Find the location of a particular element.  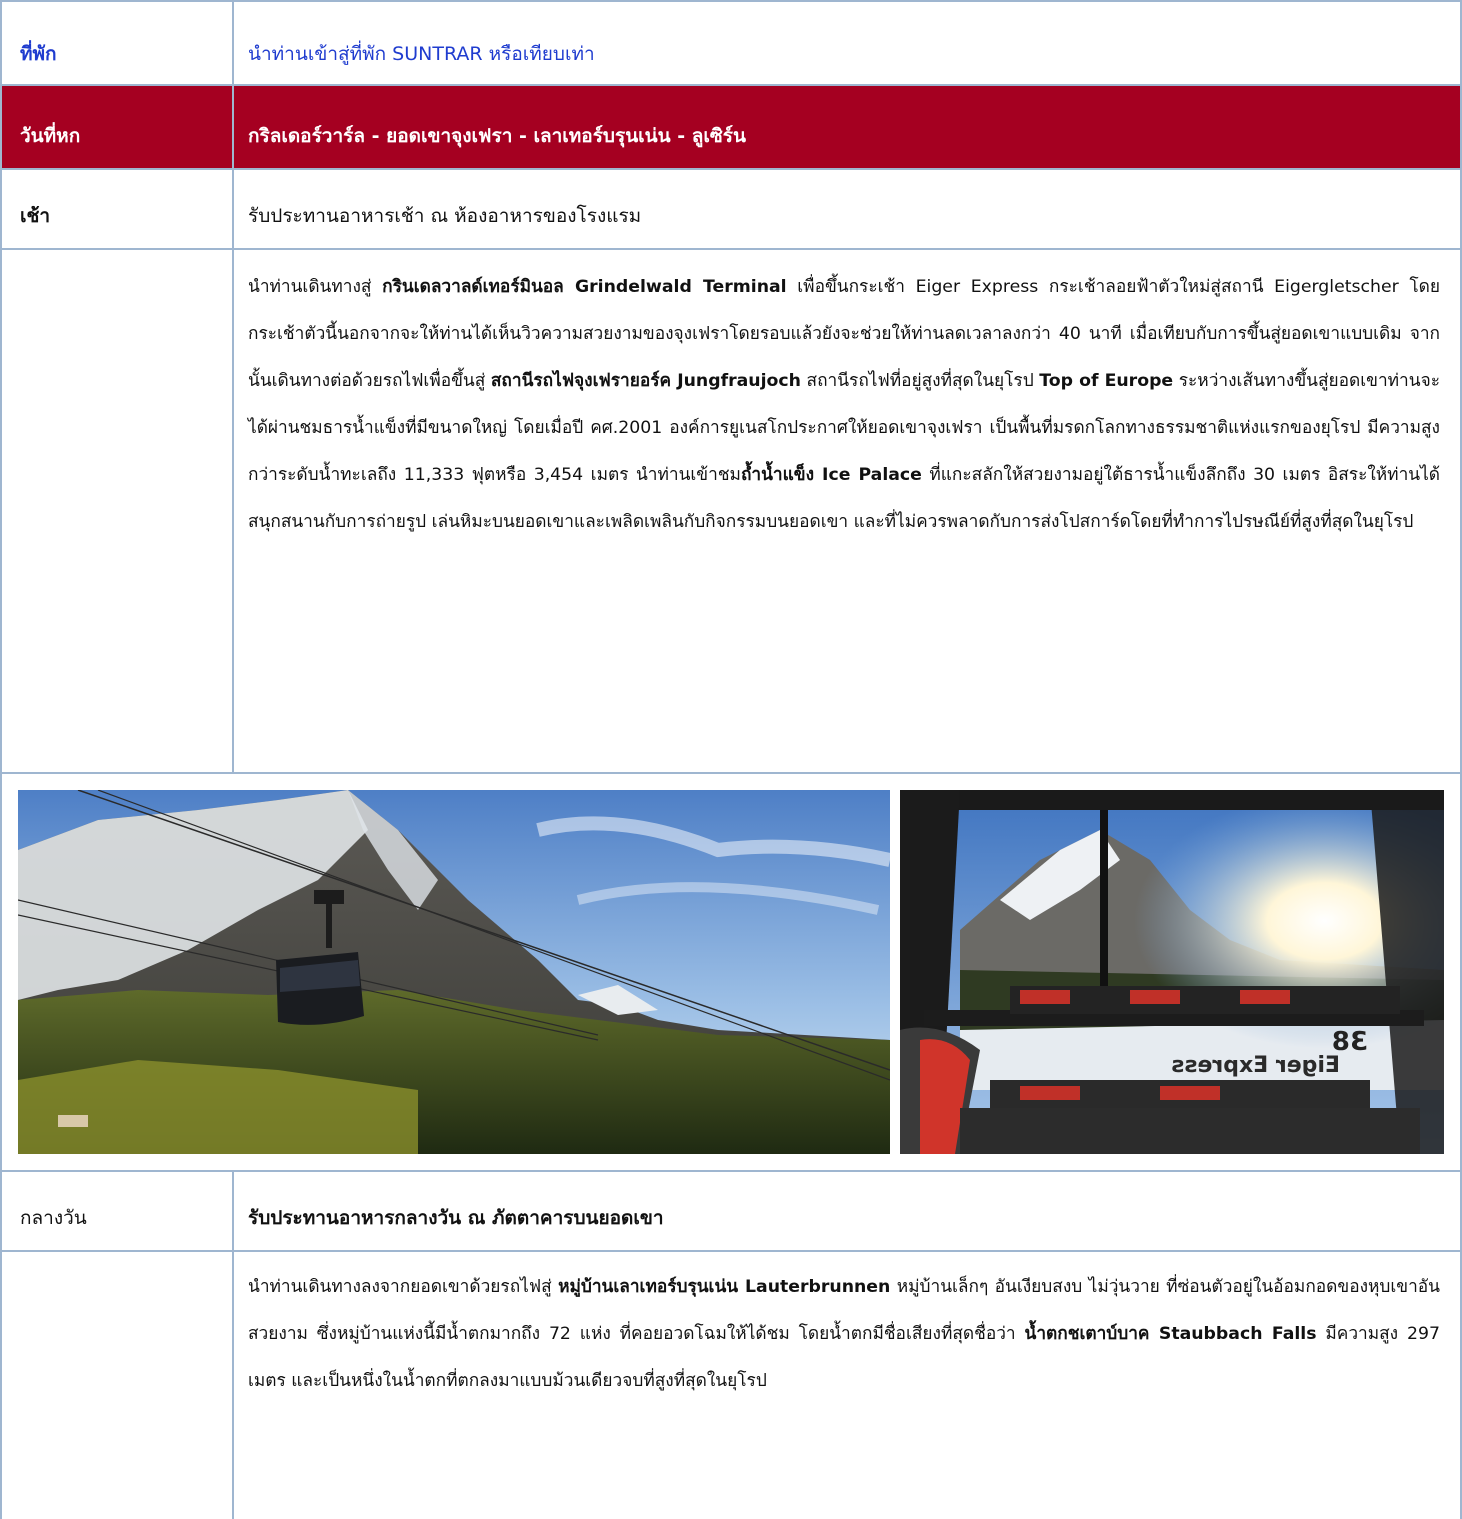

gondola-photo-image is located at coordinates (454, 972).